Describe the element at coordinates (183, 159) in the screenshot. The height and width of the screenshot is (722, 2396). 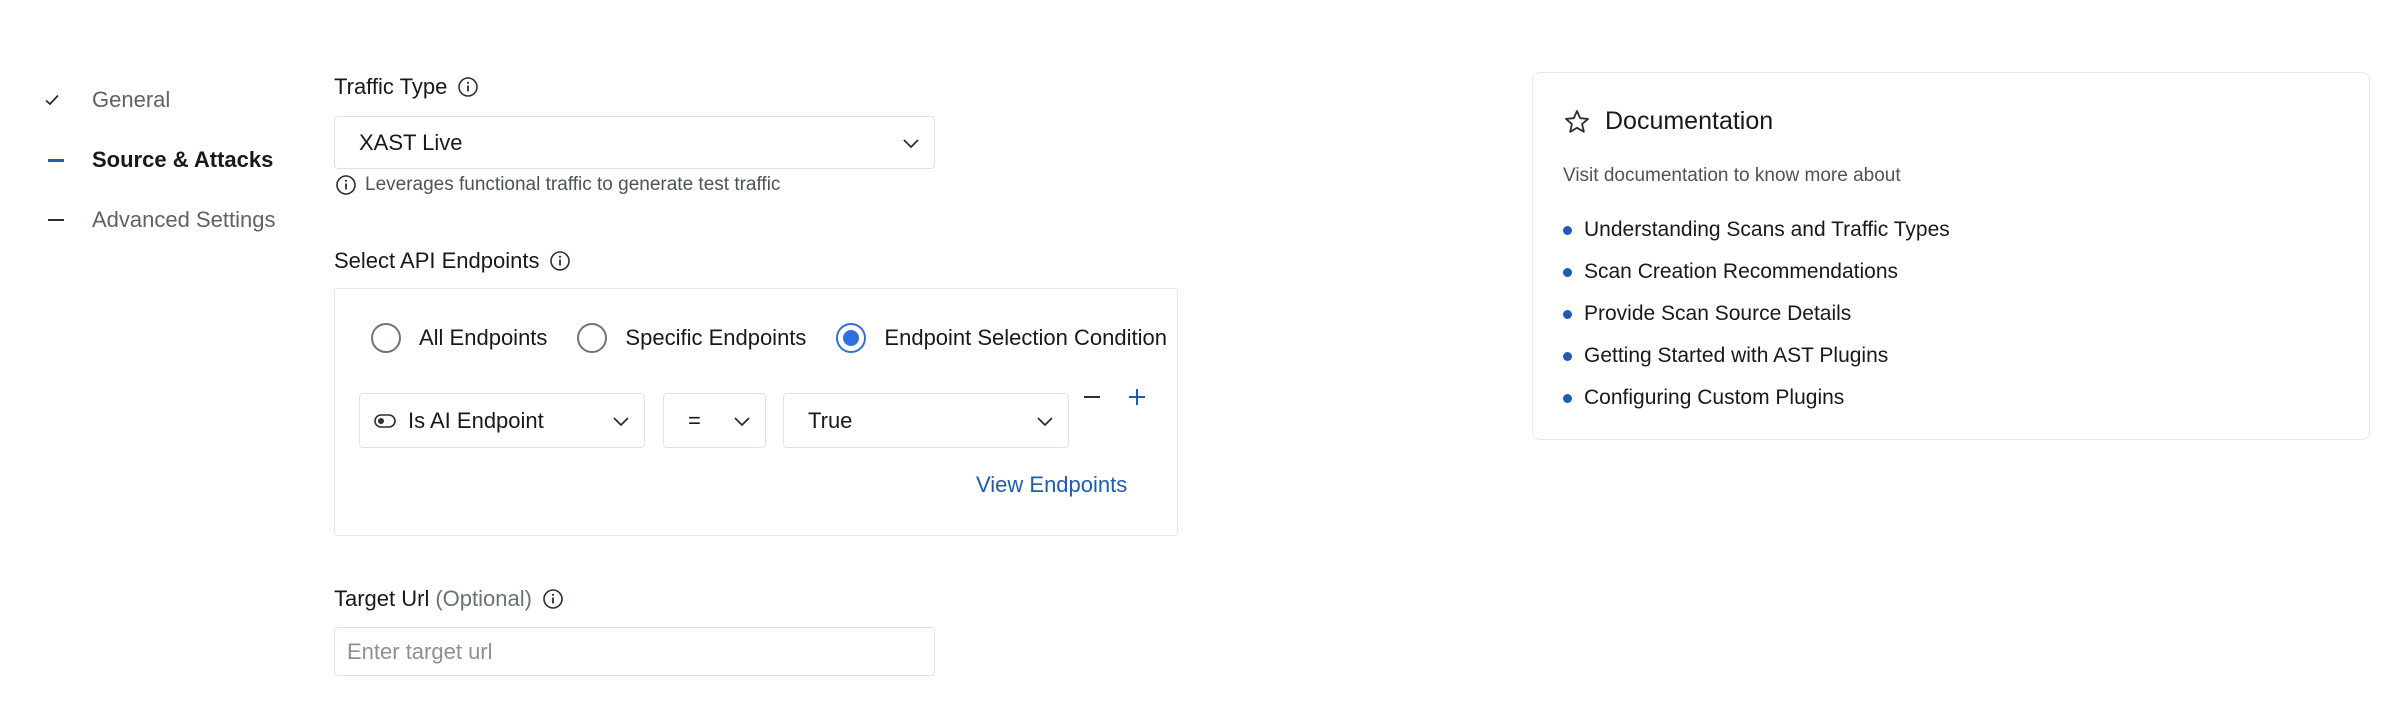
I see `step-label: Source & Attacks` at that location.